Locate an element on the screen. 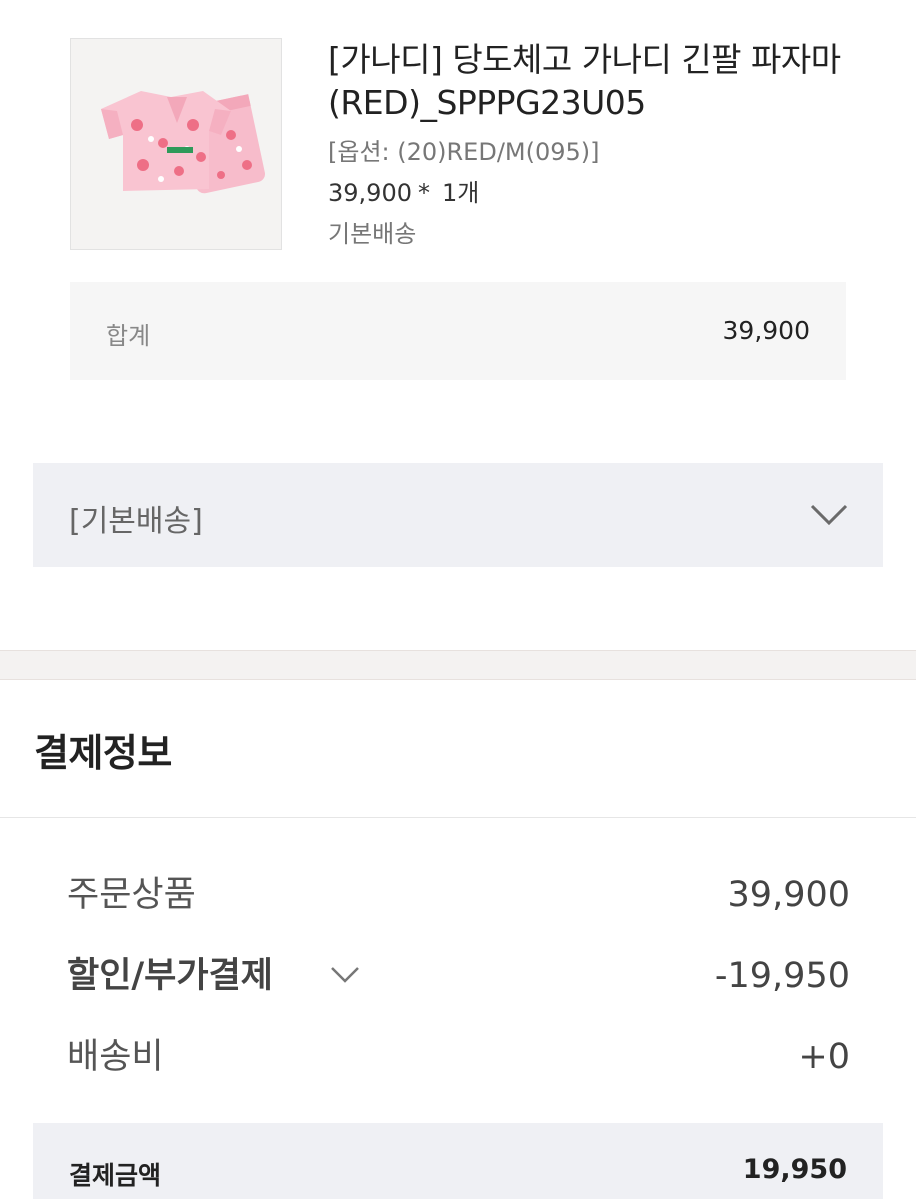 The height and width of the screenshot is (1199, 916). shipping-fee-value: +0 is located at coordinates (824, 1057).